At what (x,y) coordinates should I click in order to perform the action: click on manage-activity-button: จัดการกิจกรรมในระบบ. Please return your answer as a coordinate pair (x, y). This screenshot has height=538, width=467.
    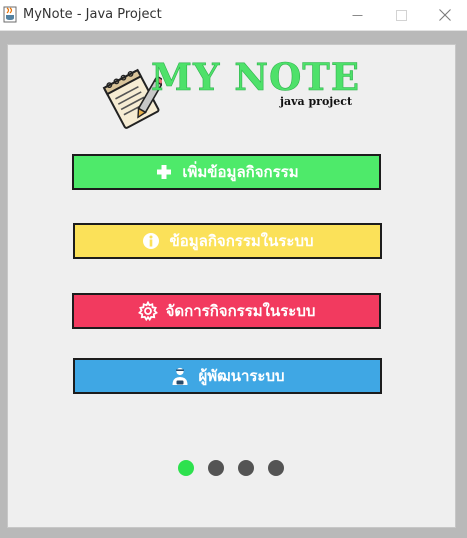
    Looking at the image, I should click on (226, 311).